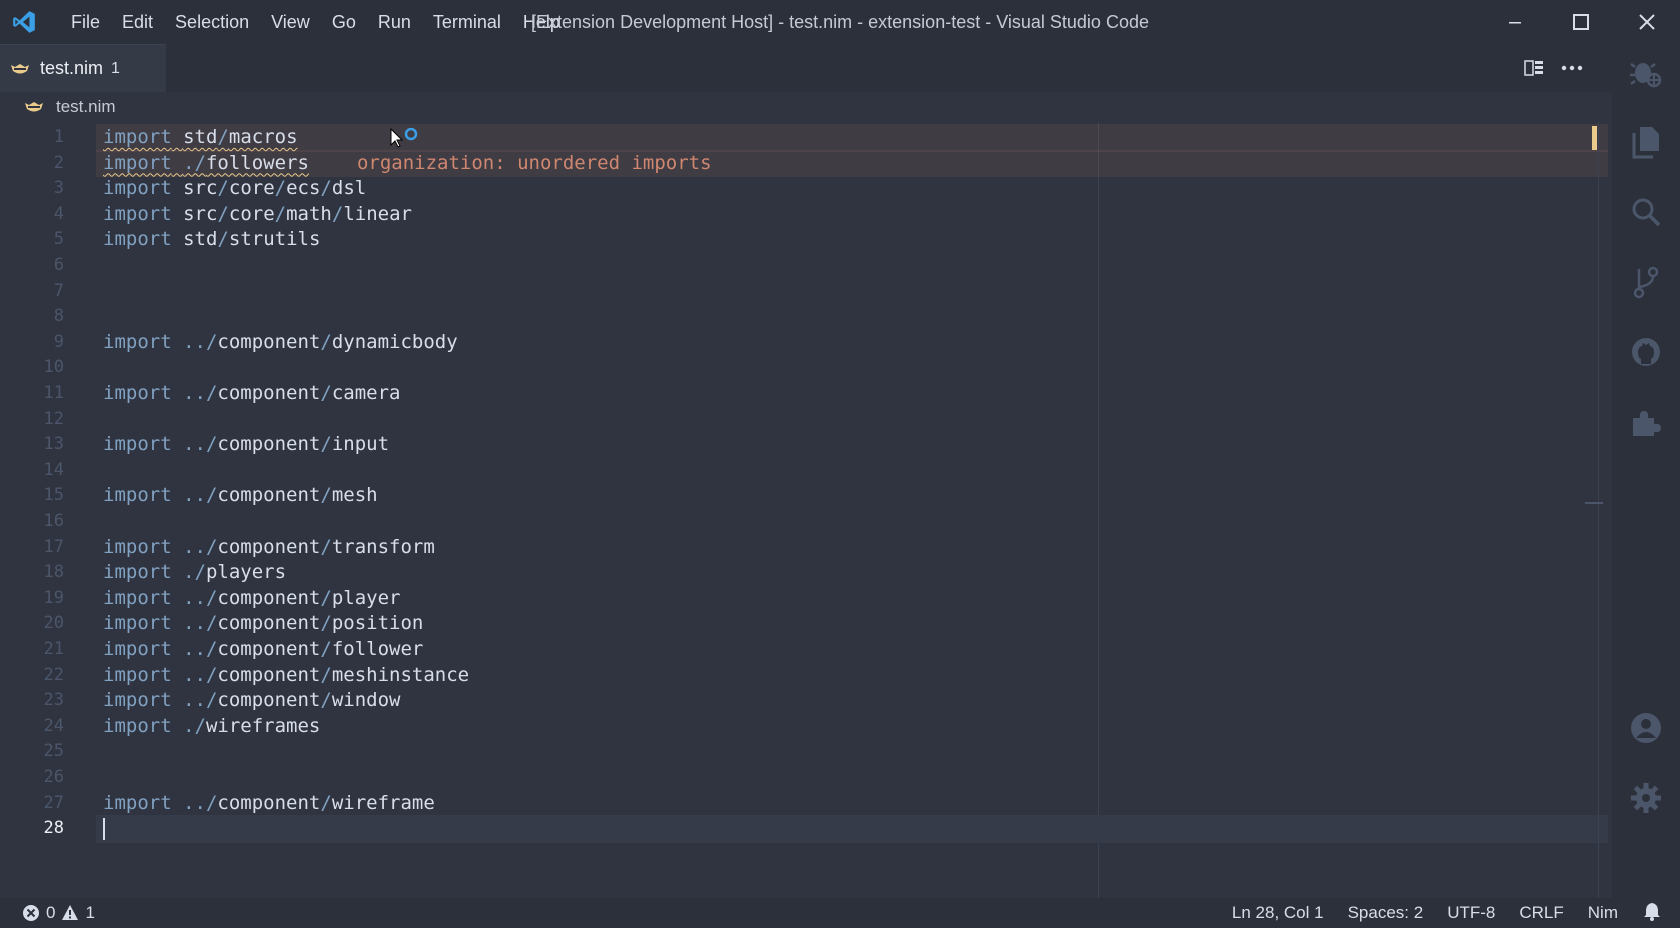  Describe the element at coordinates (58, 265) in the screenshot. I see `line-number: 6` at that location.